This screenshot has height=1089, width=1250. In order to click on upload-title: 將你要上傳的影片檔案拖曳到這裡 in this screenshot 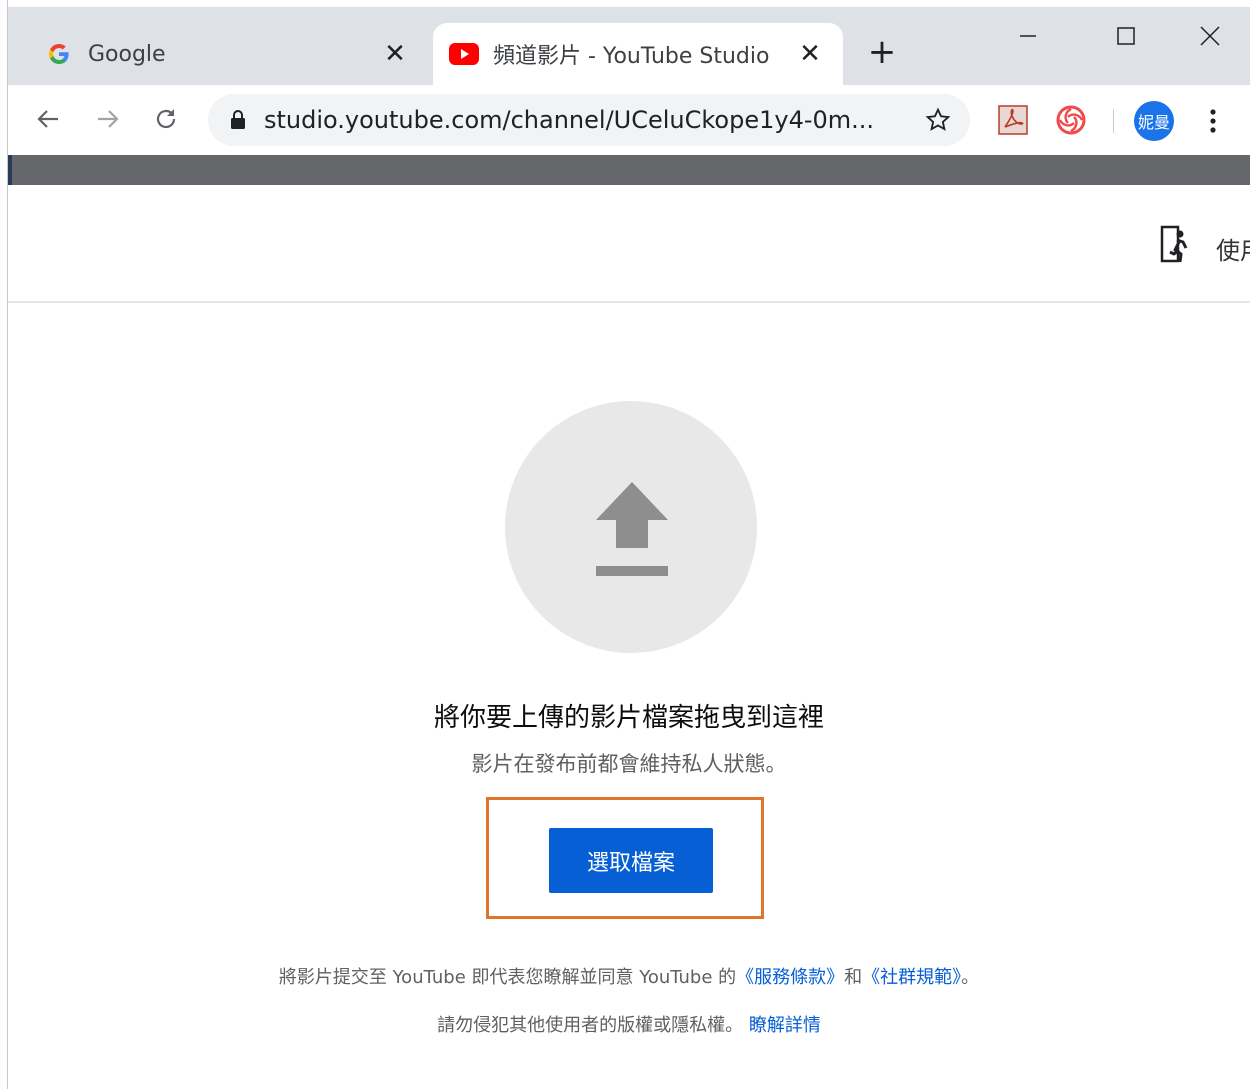, I will do `click(628, 718)`.